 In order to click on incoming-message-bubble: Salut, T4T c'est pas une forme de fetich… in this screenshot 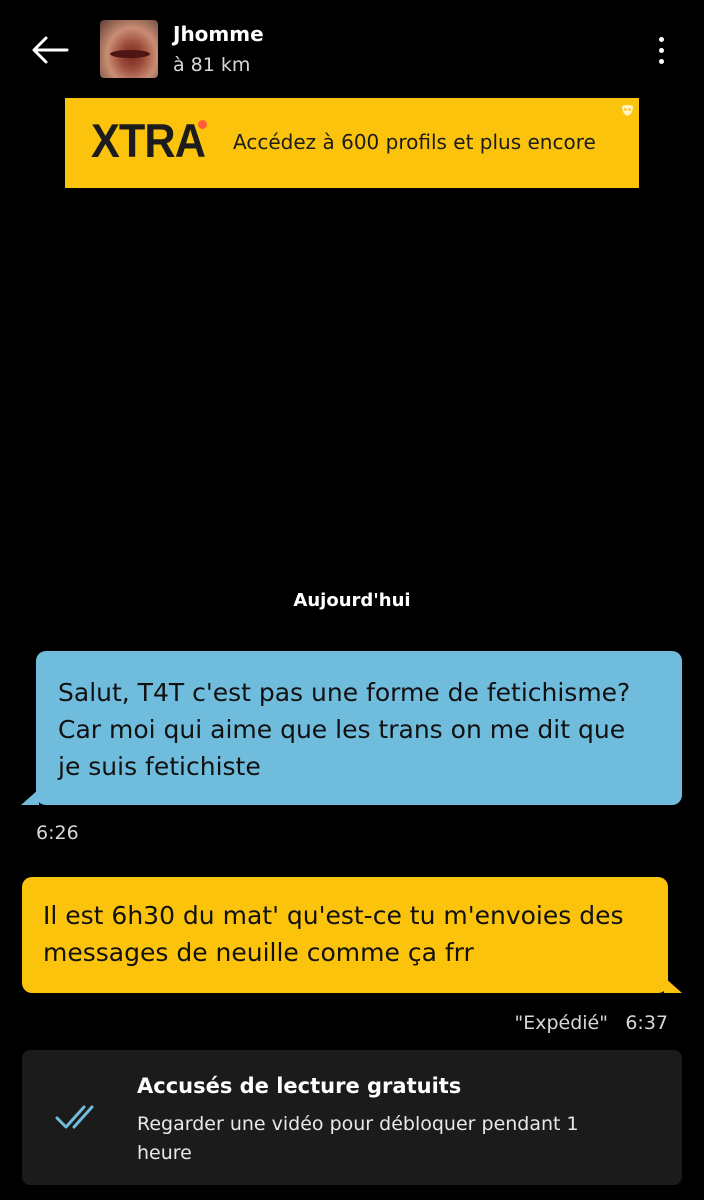, I will do `click(359, 728)`.